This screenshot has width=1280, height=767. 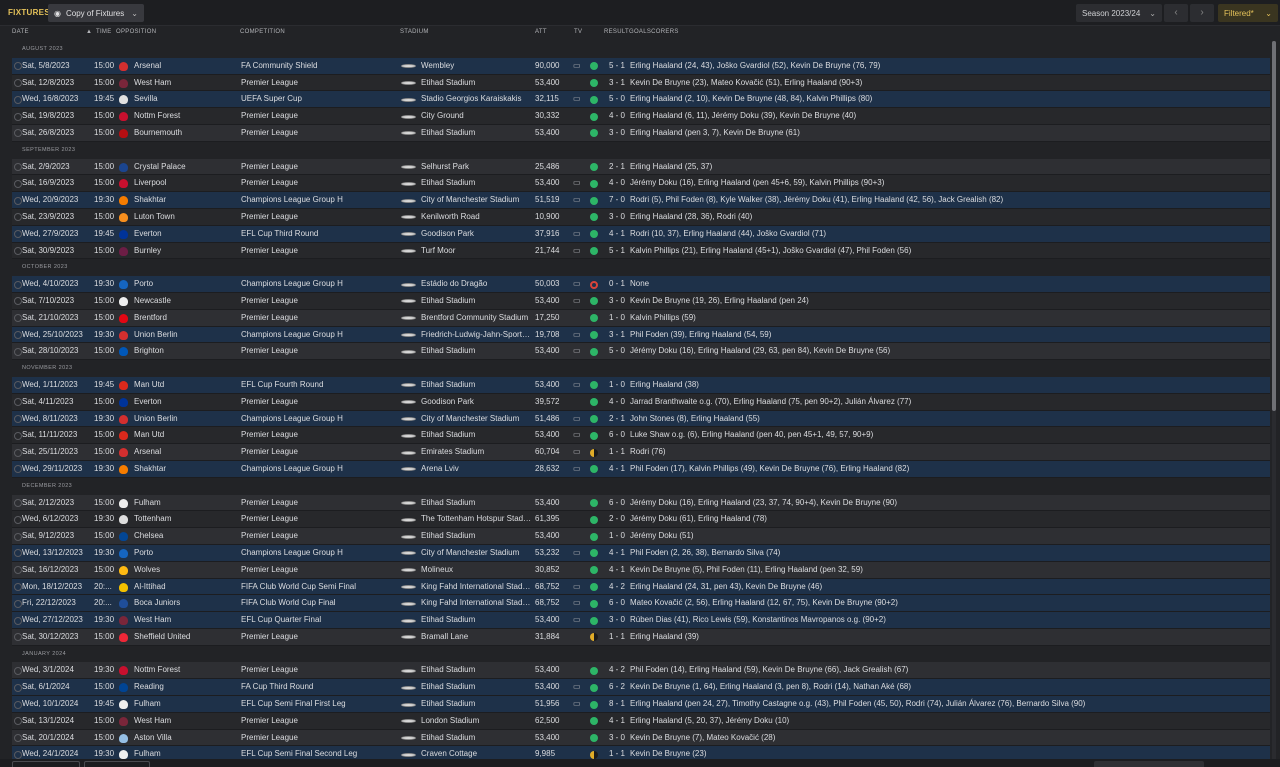 What do you see at coordinates (476, 752) in the screenshot?
I see `stadium-link: Craven Cottage` at bounding box center [476, 752].